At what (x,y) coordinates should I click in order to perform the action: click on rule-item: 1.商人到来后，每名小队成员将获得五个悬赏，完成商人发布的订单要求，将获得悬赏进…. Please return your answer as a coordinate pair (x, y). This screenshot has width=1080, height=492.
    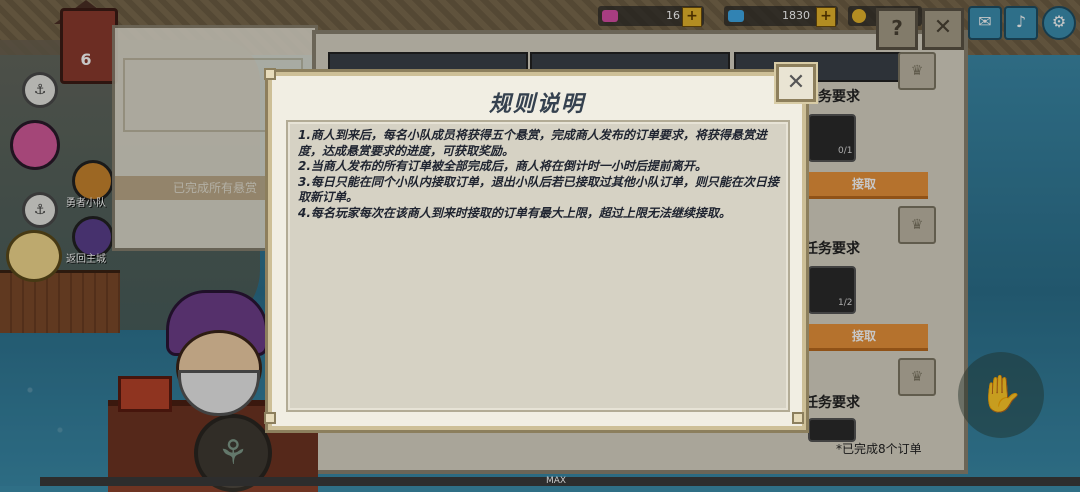
    Looking at the image, I should click on (532, 143).